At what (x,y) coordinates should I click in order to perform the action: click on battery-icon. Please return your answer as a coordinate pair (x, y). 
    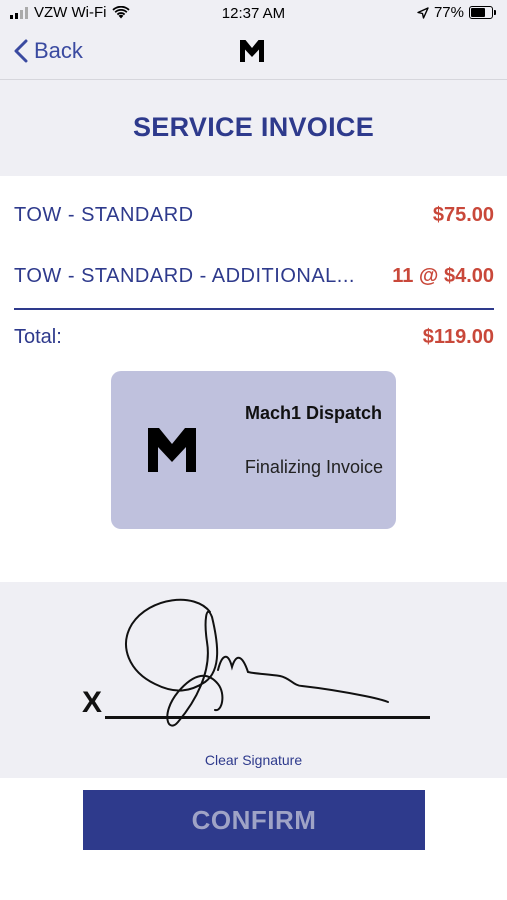
    Looking at the image, I should click on (482, 12).